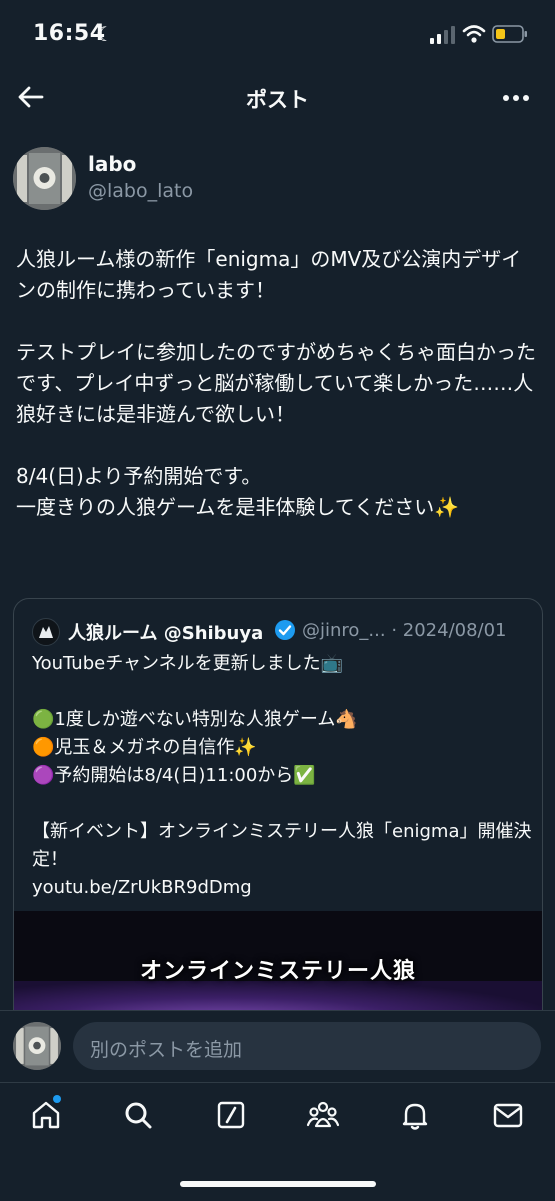  Describe the element at coordinates (508, 1115) in the screenshot. I see `messages-envelope-icon` at that location.